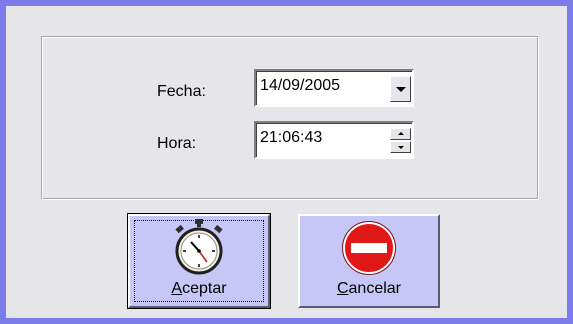 This screenshot has height=324, width=573. What do you see at coordinates (291, 138) in the screenshot?
I see `hora-value: 21:06:43` at bounding box center [291, 138].